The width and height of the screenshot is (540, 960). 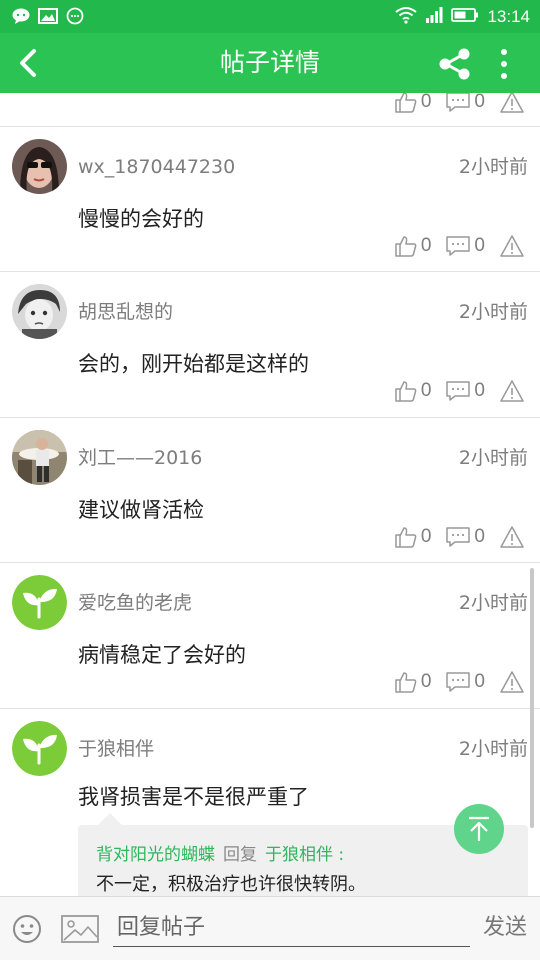 I want to click on insert-image-button, so click(x=80, y=929).